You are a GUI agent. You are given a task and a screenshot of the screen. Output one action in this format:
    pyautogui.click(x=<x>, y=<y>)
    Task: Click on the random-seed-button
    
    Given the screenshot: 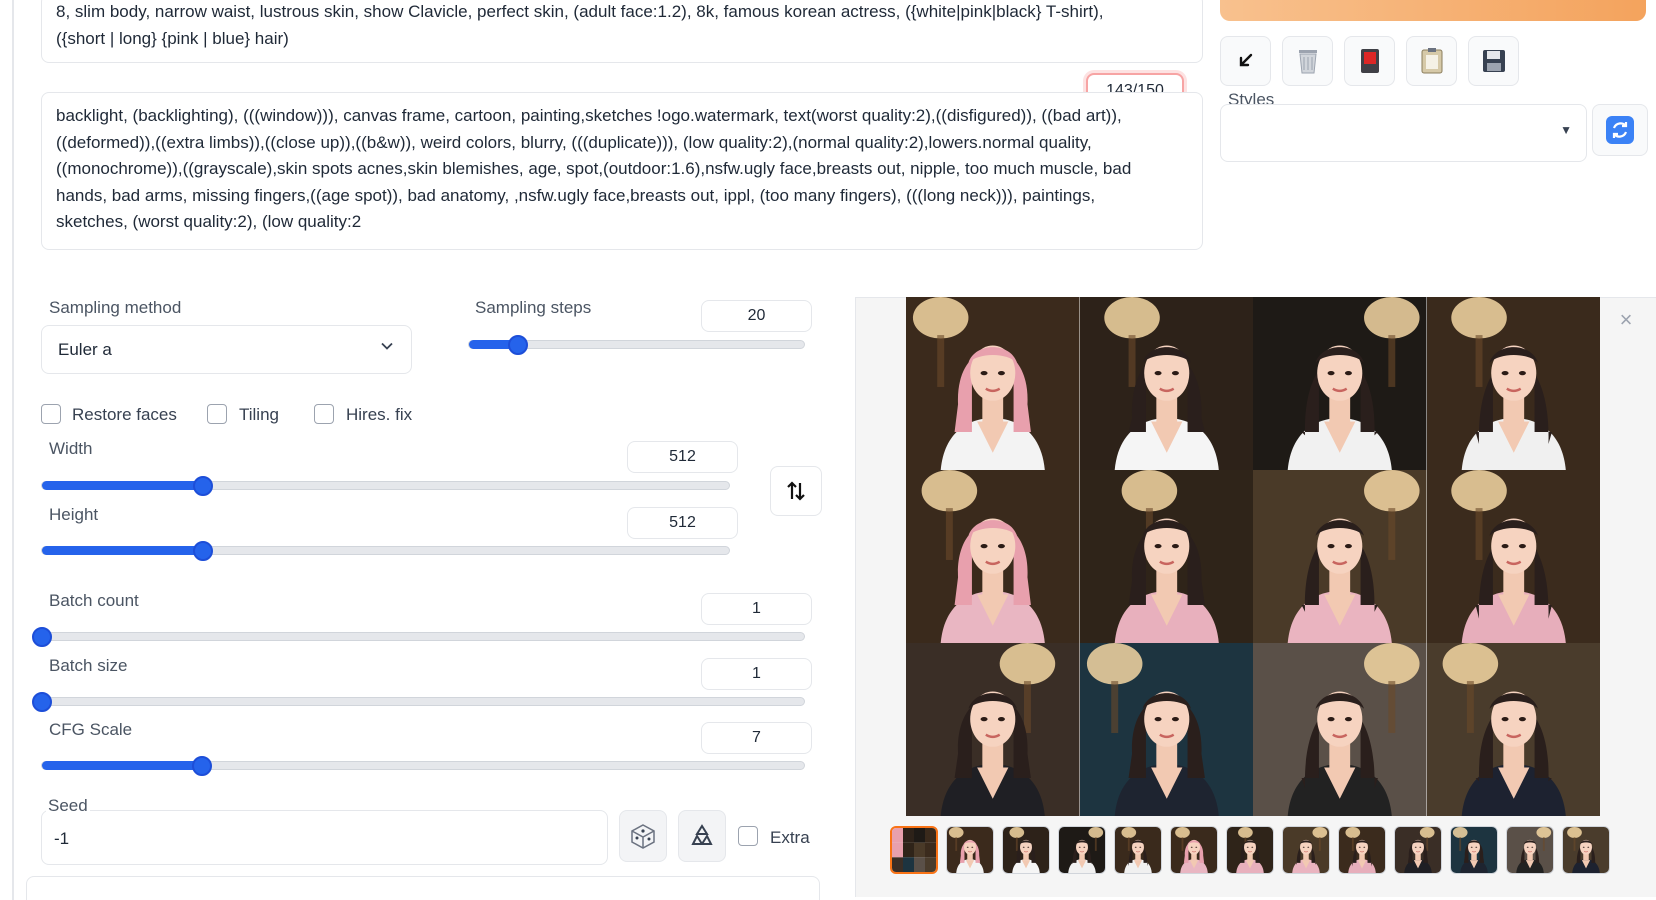 What is the action you would take?
    pyautogui.click(x=643, y=836)
    